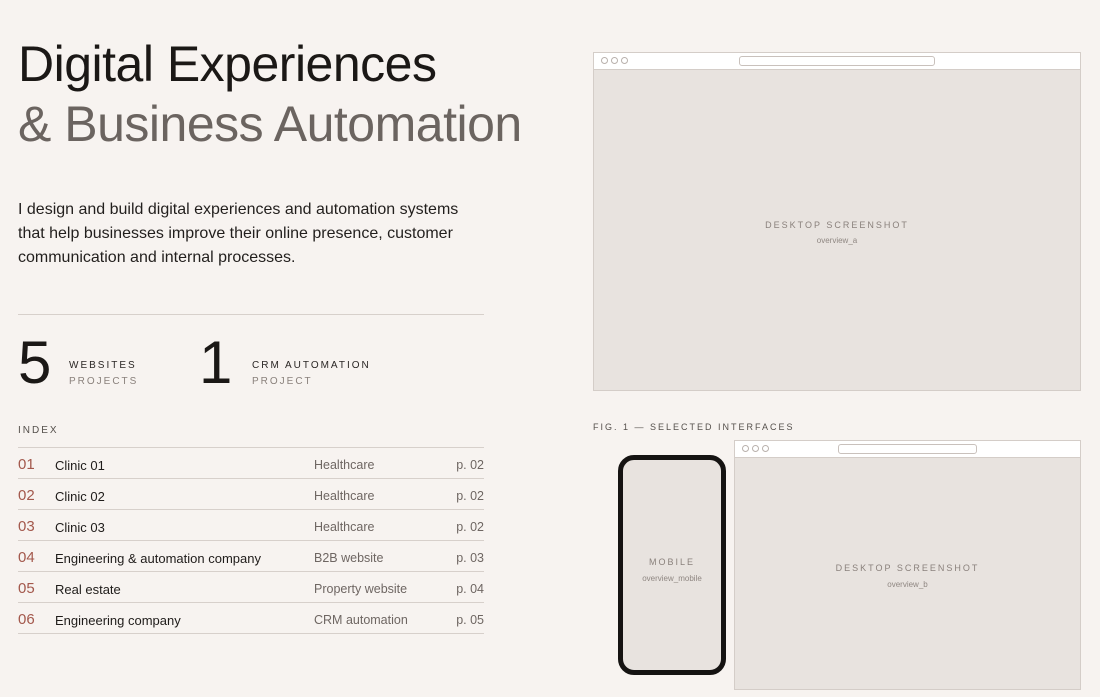 The width and height of the screenshot is (1100, 697). Describe the element at coordinates (907, 584) in the screenshot. I see `screenshot-sublabel: overview_b` at that location.